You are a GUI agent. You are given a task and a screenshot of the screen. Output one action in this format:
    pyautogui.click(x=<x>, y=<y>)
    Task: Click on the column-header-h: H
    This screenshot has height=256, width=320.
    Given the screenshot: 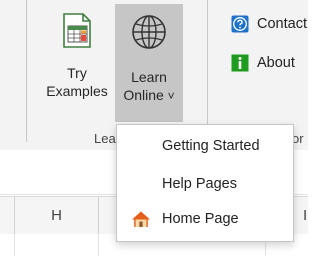 What is the action you would take?
    pyautogui.click(x=57, y=215)
    